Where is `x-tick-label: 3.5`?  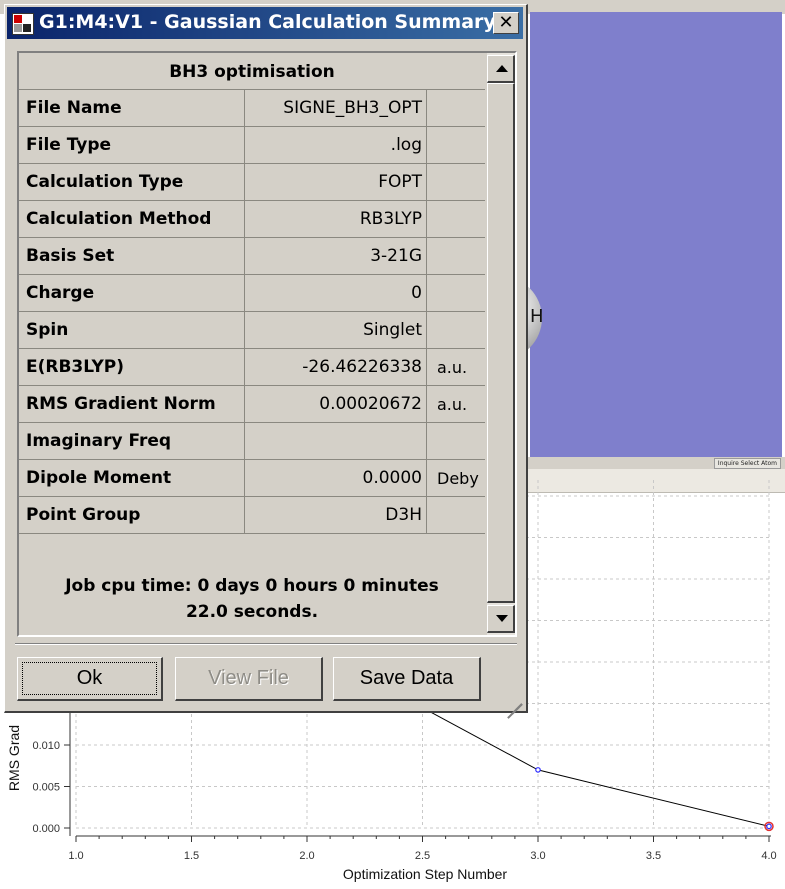
x-tick-label: 3.5 is located at coordinates (653, 856).